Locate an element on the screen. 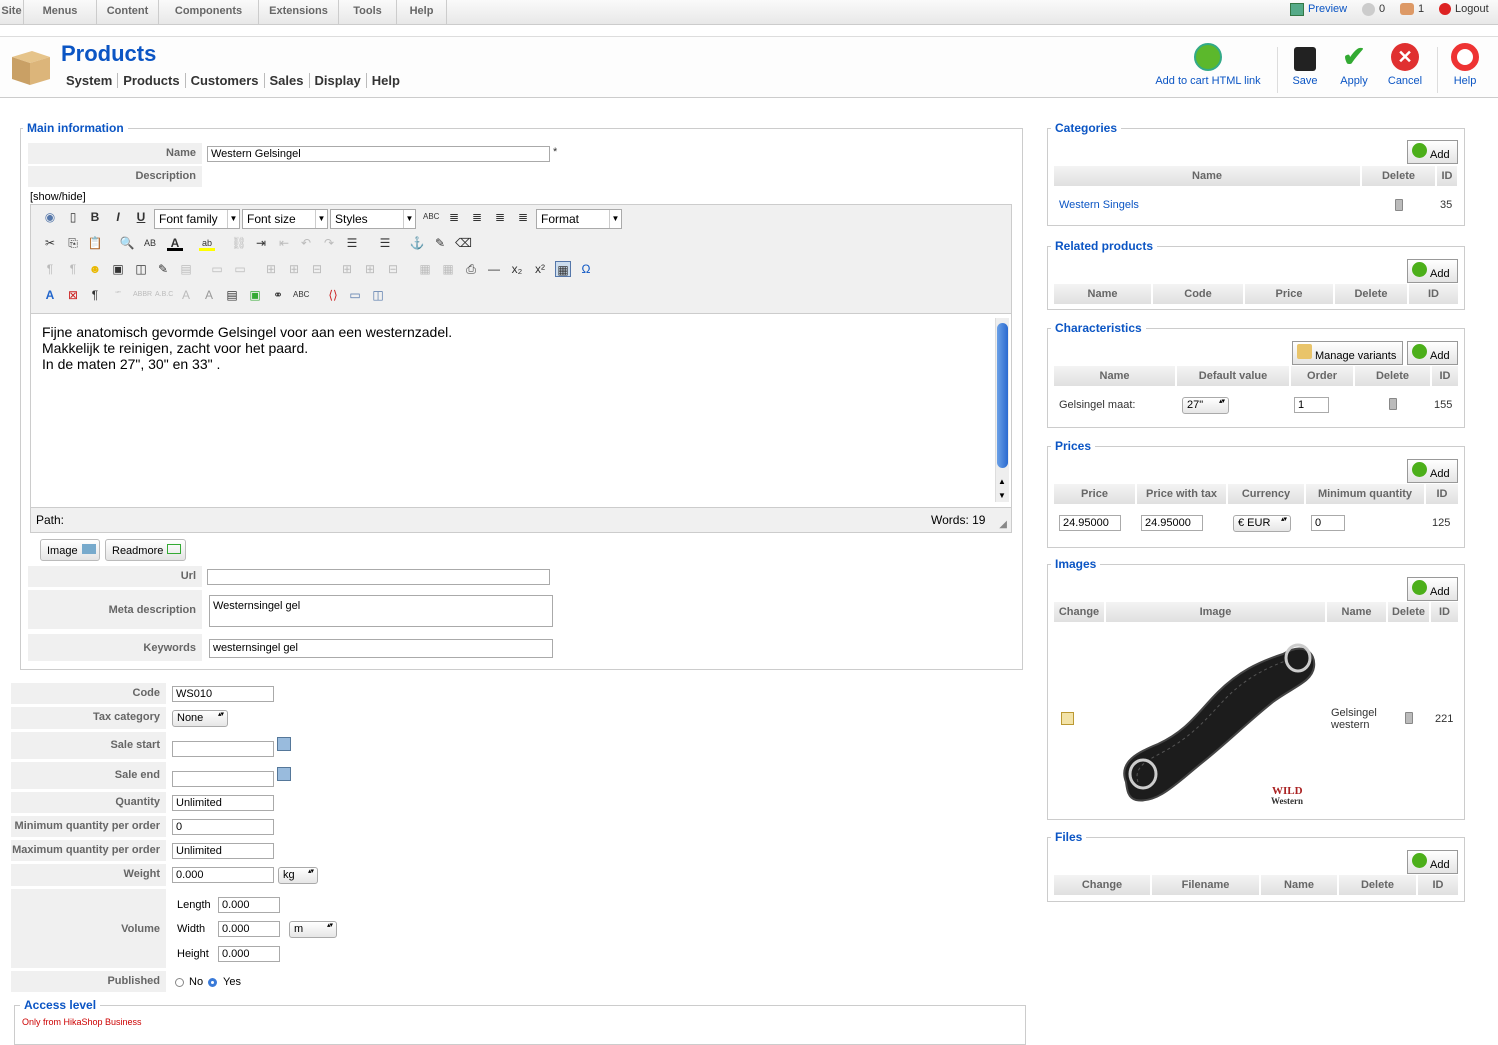 Image resolution: width=1498 pixels, height=1045 pixels. price-input: 24.95000 is located at coordinates (1090, 523).